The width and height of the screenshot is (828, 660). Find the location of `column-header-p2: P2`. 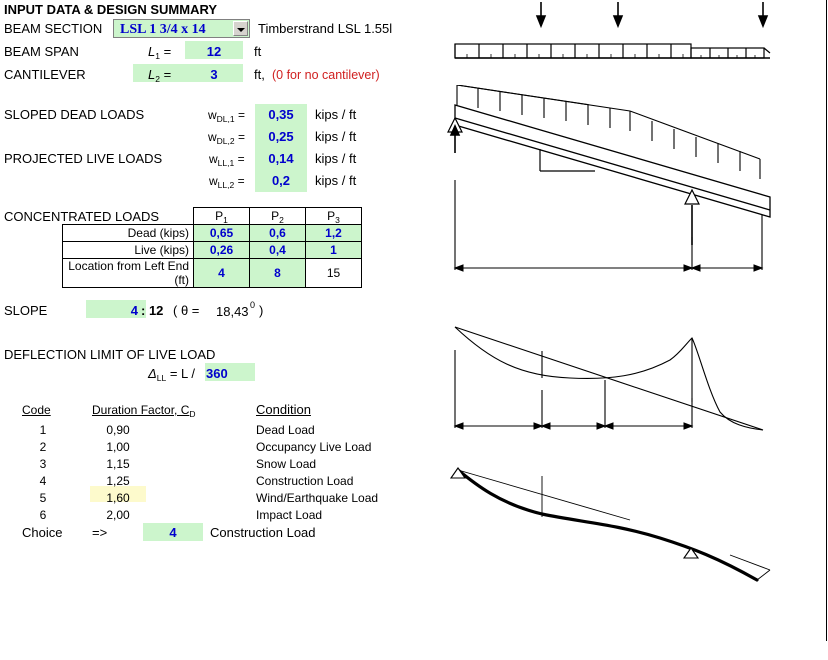

column-header-p2: P2 is located at coordinates (277, 216).